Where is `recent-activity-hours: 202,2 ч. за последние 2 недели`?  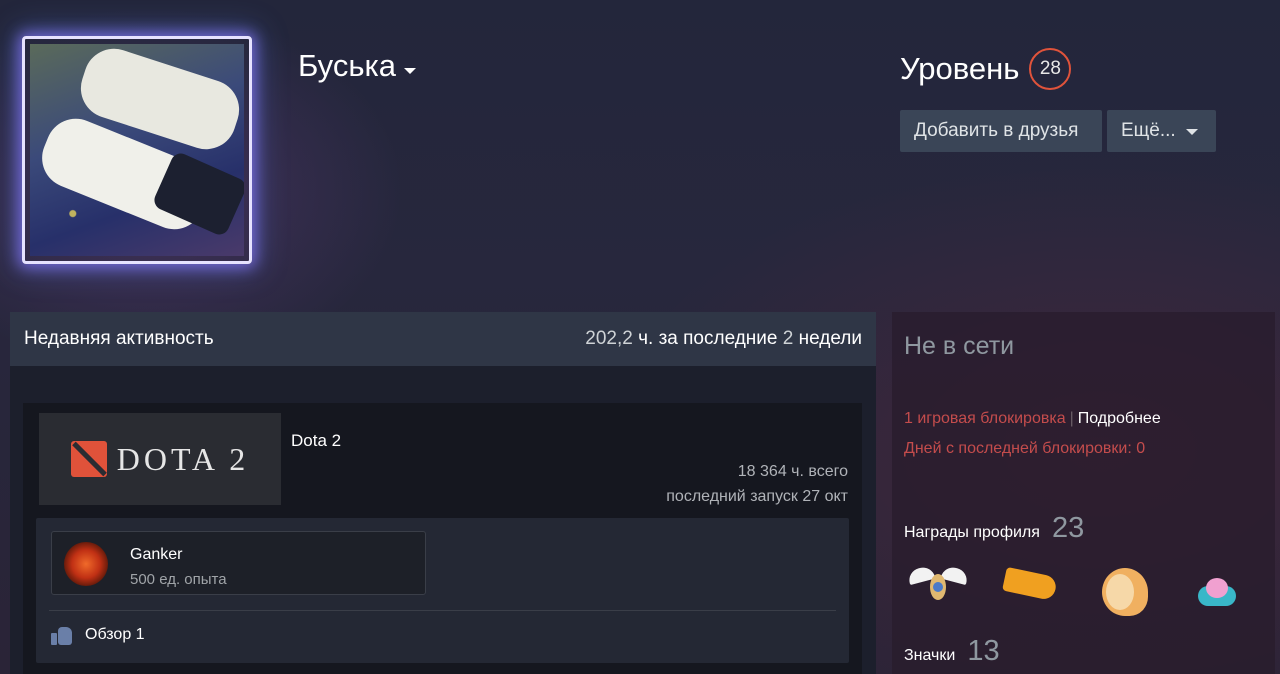 recent-activity-hours: 202,2 ч. за последние 2 недели is located at coordinates (723, 339).